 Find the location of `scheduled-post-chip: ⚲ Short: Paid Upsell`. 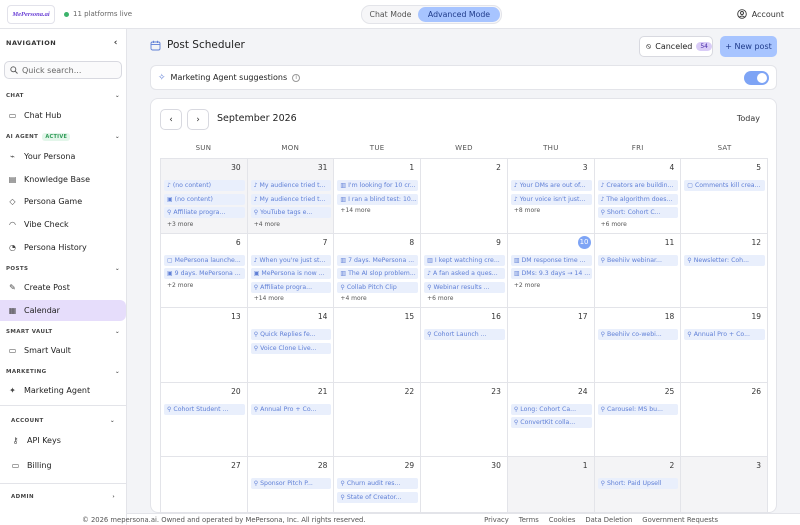

scheduled-post-chip: ⚲ Short: Paid Upsell is located at coordinates (638, 483).